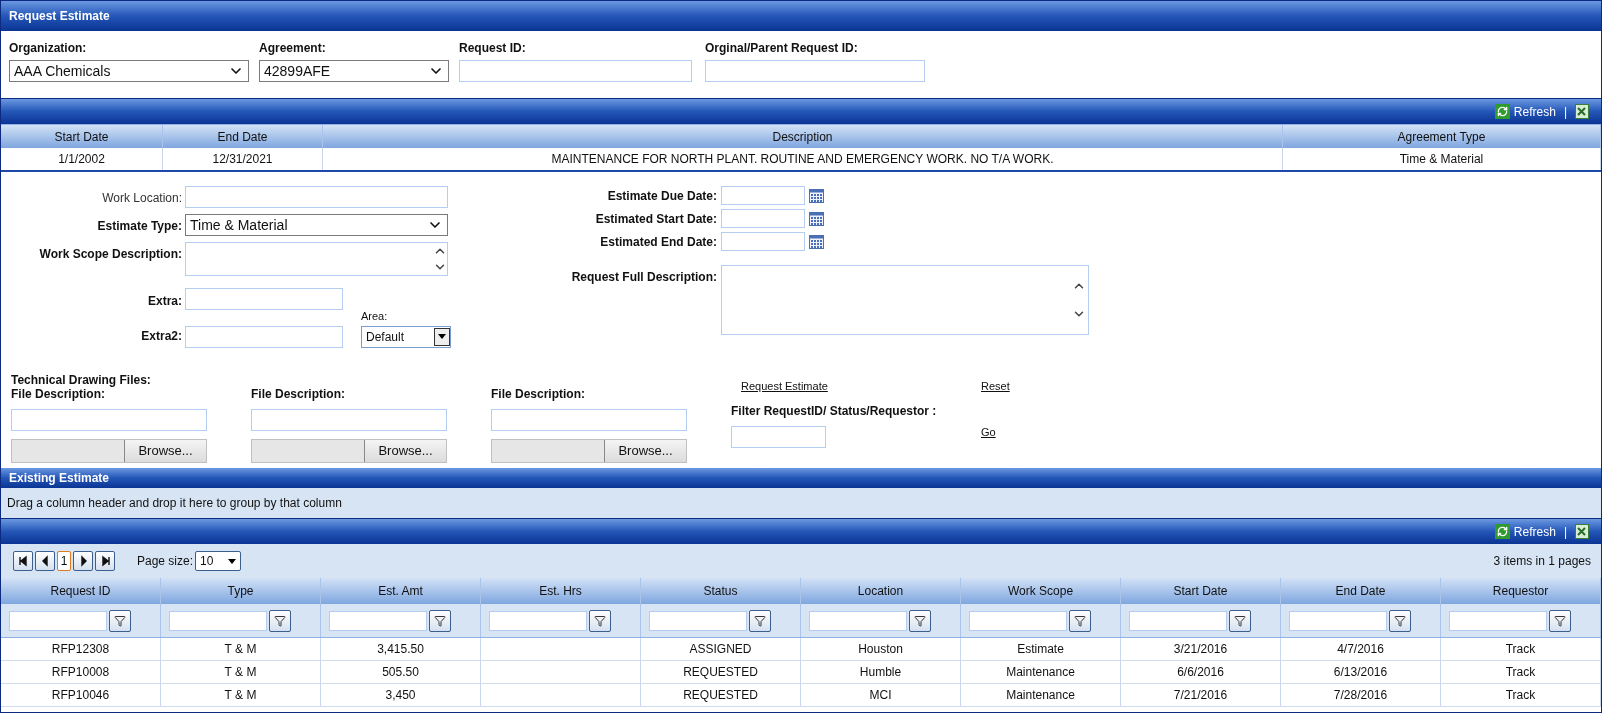 The image size is (1602, 713). Describe the element at coordinates (881, 695) in the screenshot. I see `table-cell: MCI` at that location.